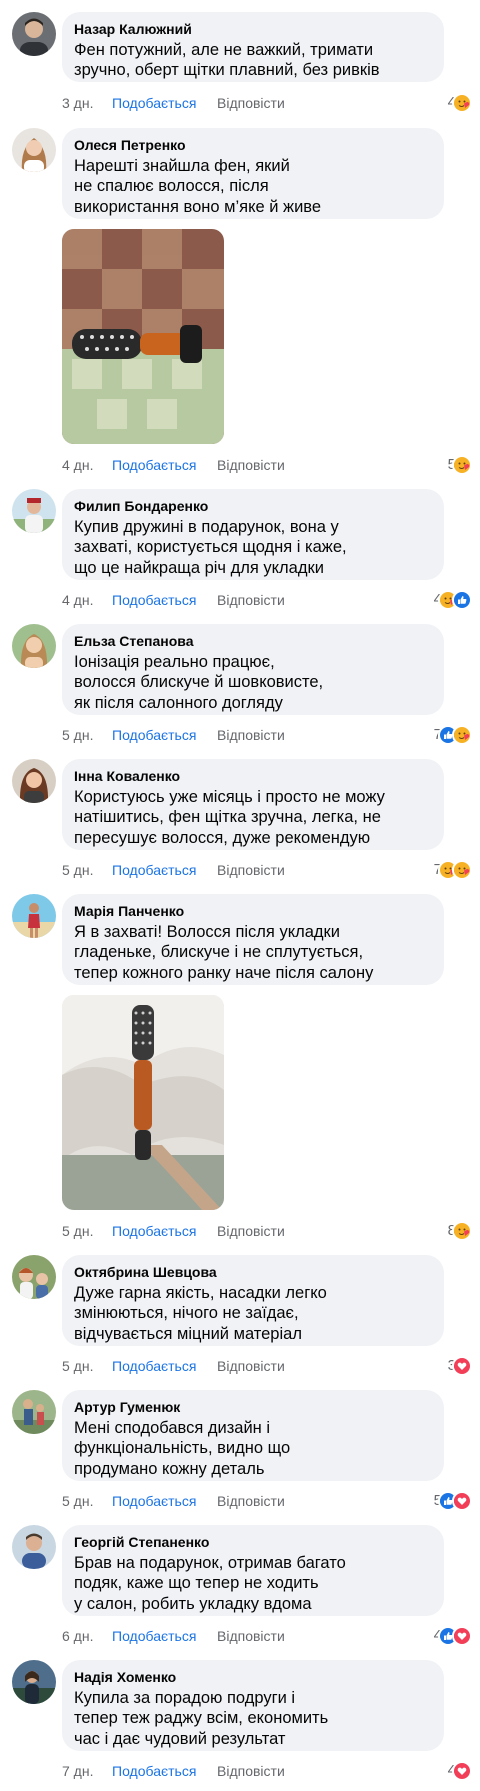  I want to click on comment-actions: 5 дн. Подобається Відповісти 7, so click(267, 870).